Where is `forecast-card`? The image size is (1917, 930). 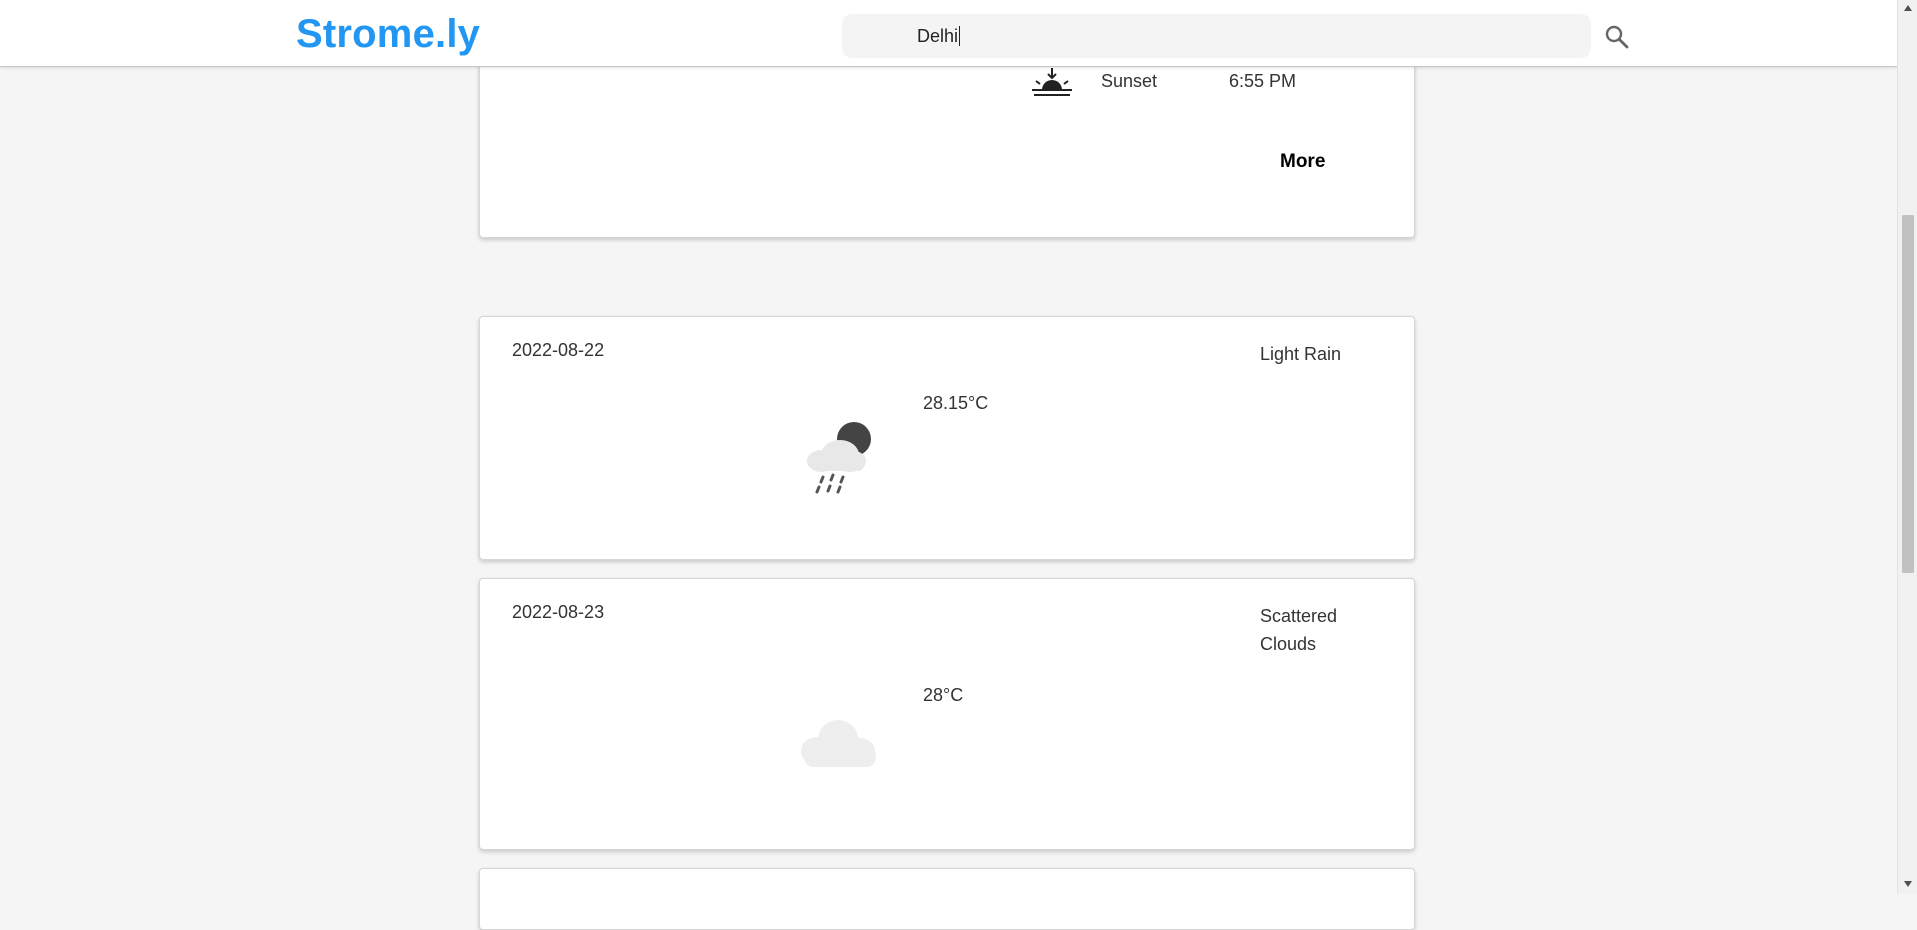 forecast-card is located at coordinates (947, 899).